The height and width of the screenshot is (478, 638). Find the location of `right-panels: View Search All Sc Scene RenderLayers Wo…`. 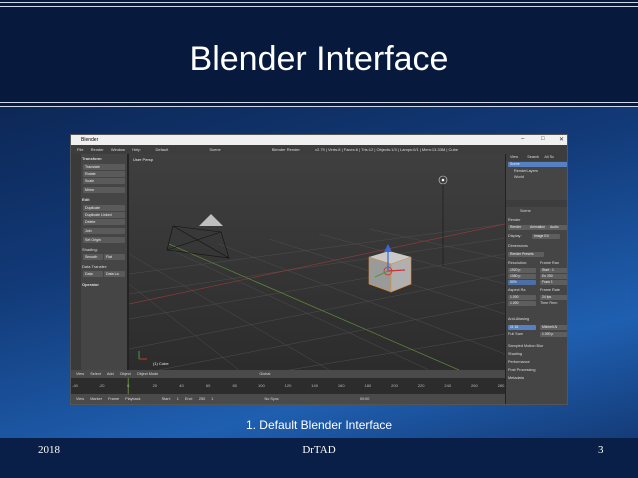

right-panels: View Search All Sc Scene RenderLayers Wo… is located at coordinates (536, 279).